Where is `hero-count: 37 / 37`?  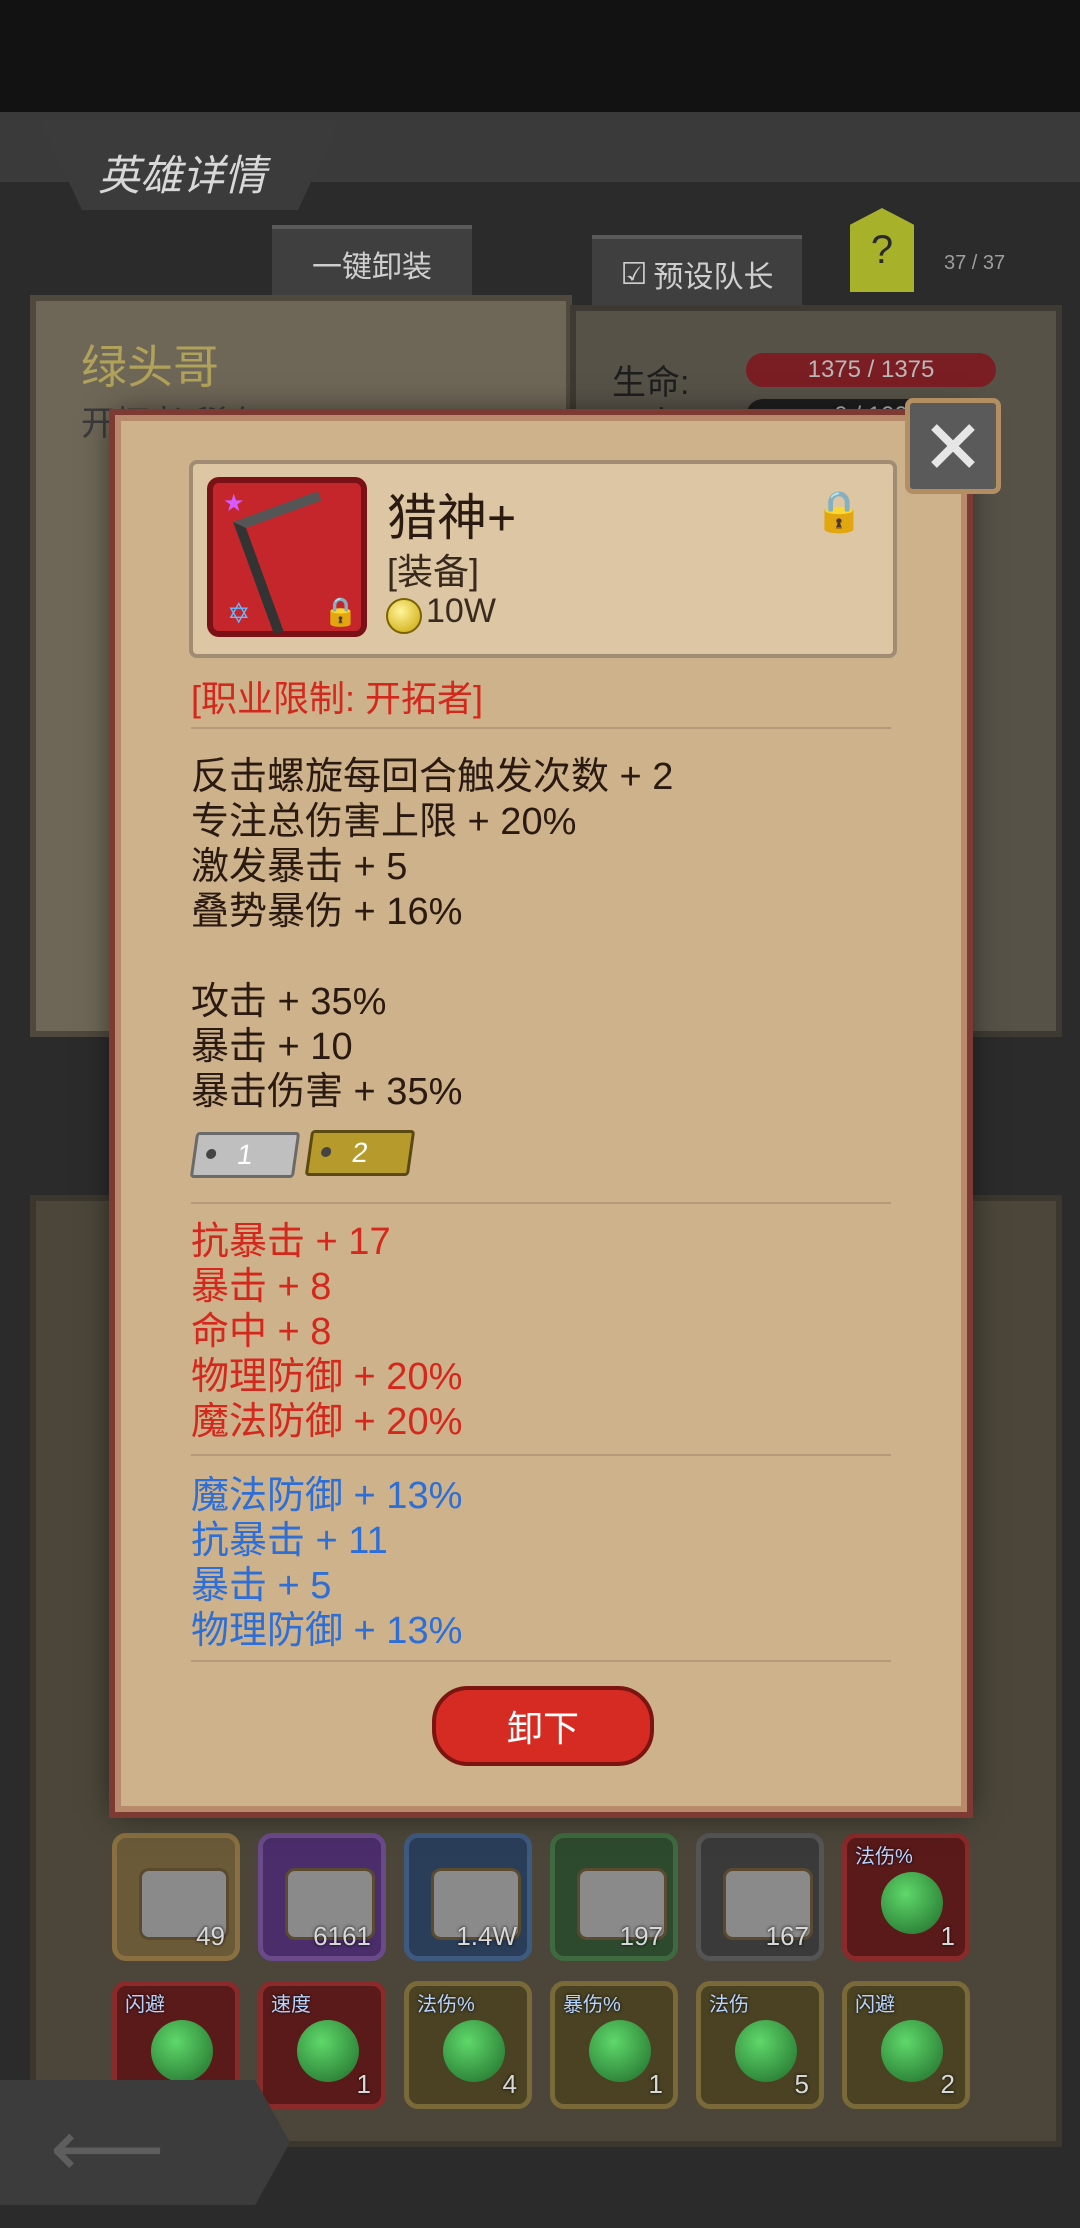
hero-count: 37 / 37 is located at coordinates (975, 263).